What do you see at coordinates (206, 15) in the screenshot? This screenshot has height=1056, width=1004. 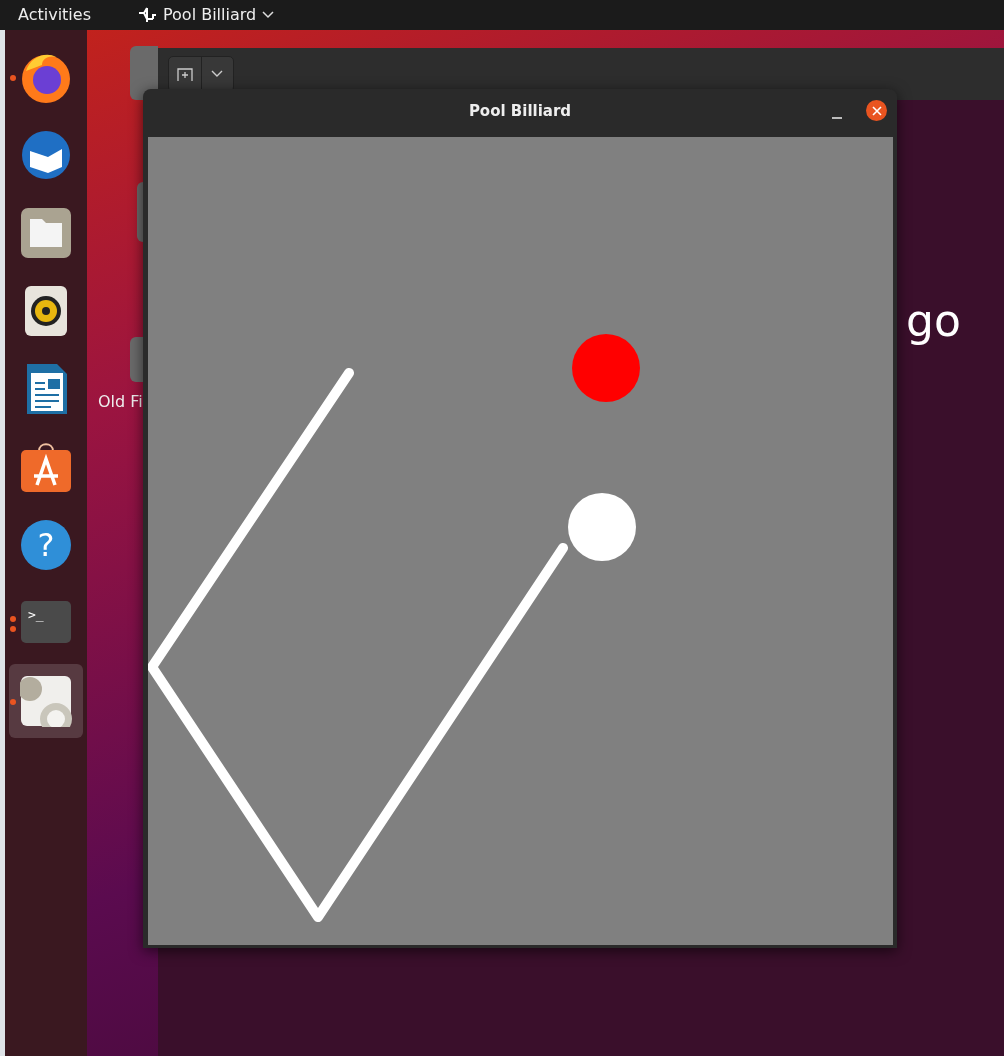 I see `app-menu-button: Pool Billiard` at bounding box center [206, 15].